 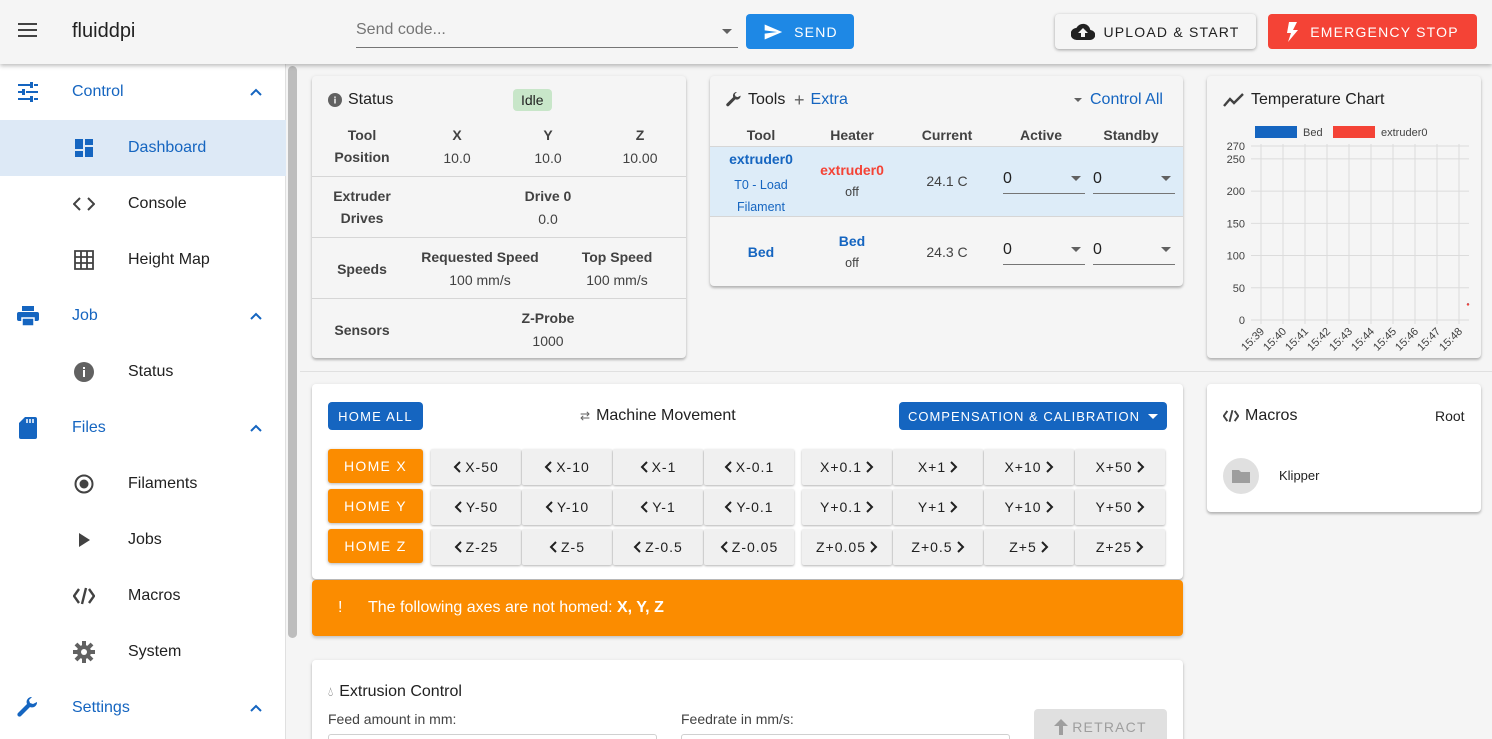 I want to click on sidebar-item-files: Files, so click(x=143, y=428).